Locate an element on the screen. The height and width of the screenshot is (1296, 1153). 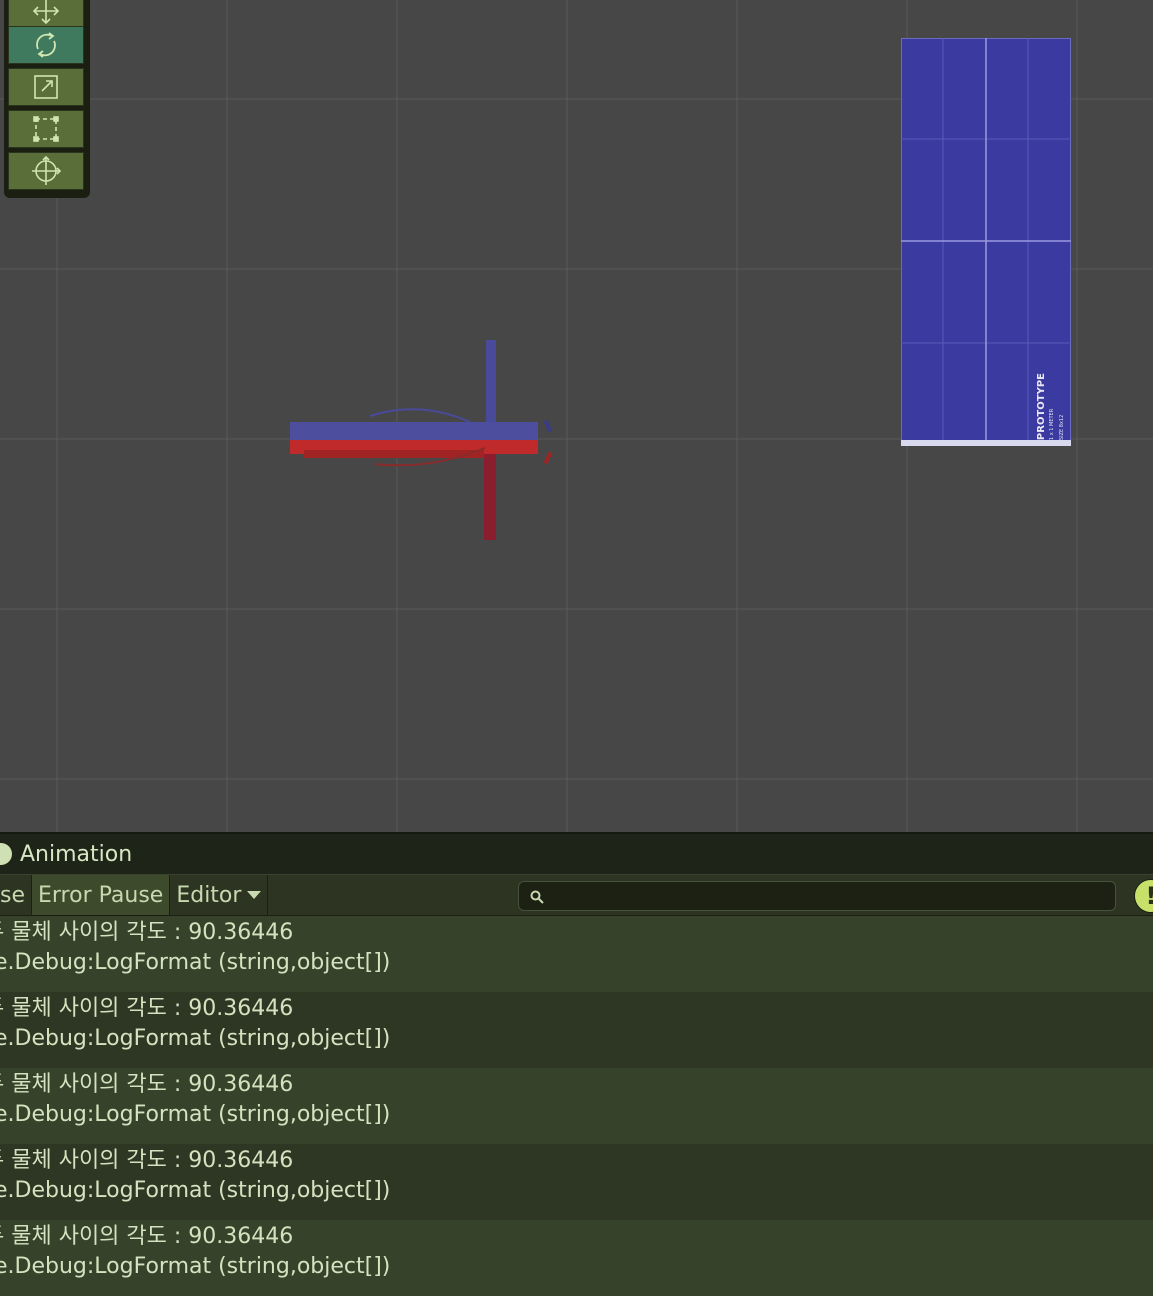
rect-transform-icon is located at coordinates (46, 129).